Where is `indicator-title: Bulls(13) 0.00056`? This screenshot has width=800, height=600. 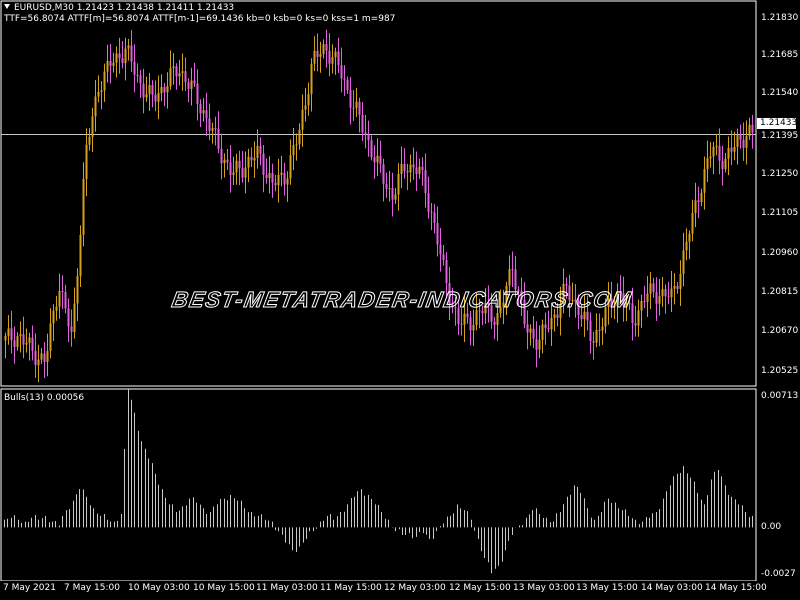 indicator-title: Bulls(13) 0.00056 is located at coordinates (44, 398).